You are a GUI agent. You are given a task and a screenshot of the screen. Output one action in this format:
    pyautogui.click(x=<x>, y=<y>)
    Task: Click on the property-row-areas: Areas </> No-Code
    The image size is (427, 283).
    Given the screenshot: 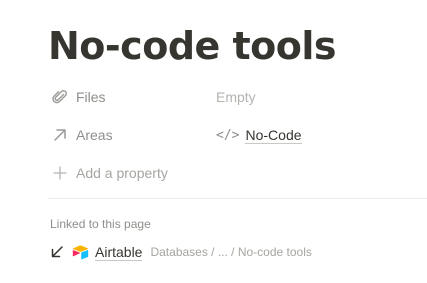 What is the action you would take?
    pyautogui.click(x=237, y=135)
    